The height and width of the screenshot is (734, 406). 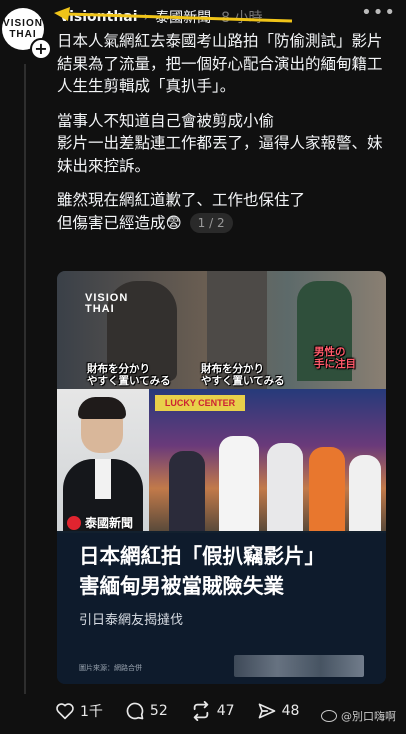 I want to click on hair-shape, so click(x=102, y=408).